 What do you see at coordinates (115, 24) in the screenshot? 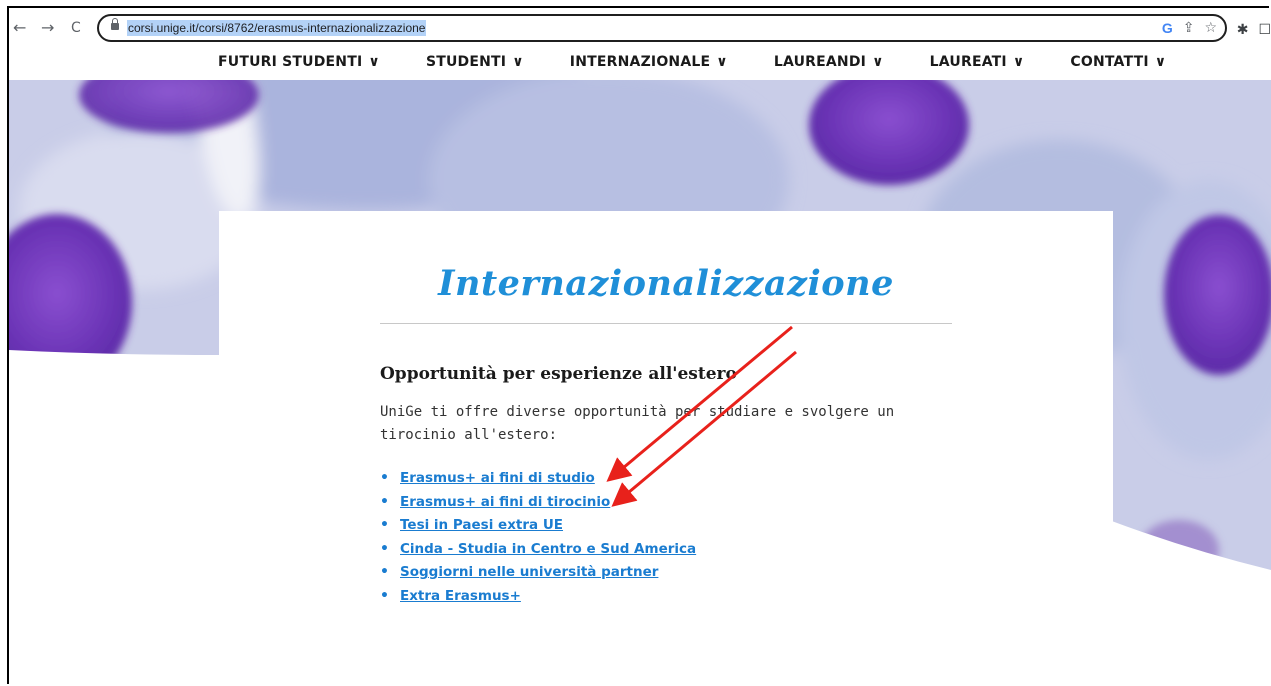
I see `lock-icon` at bounding box center [115, 24].